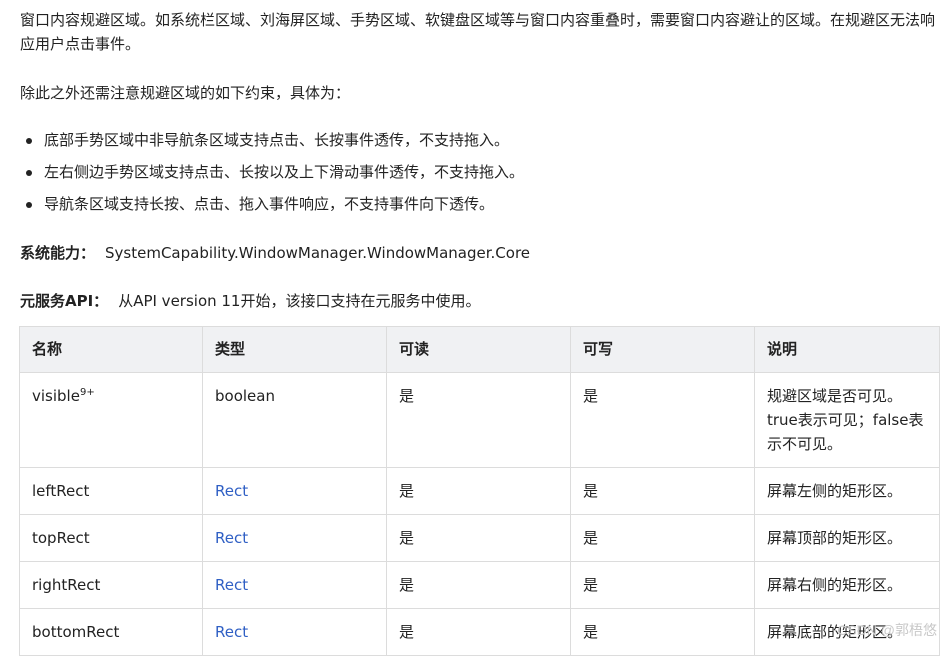  Describe the element at coordinates (185, 93) in the screenshot. I see `constraints-intro: 除此之外还需注意规避区域的如下约束，具体为：` at that location.